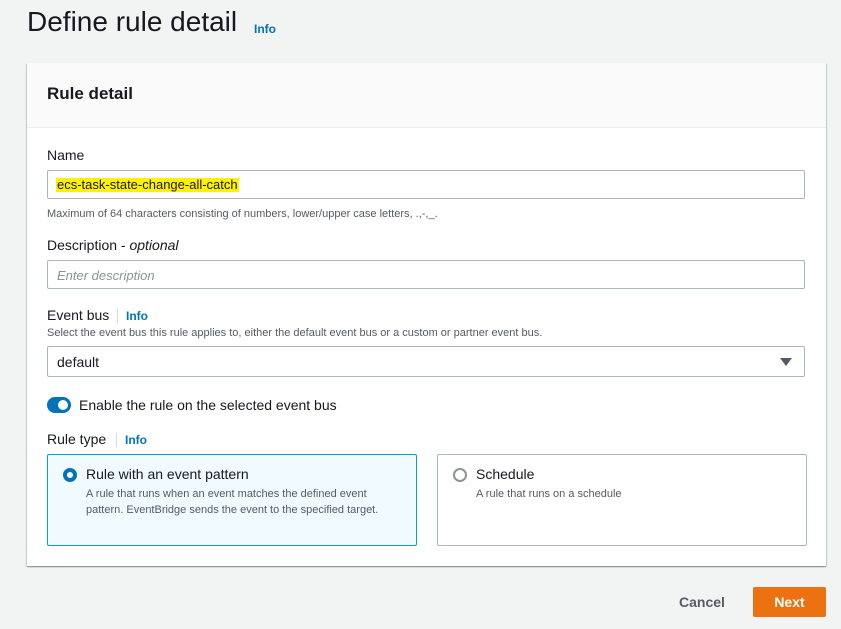 Image resolution: width=841 pixels, height=629 pixels. I want to click on event-bus-label: Event bus, so click(78, 315).